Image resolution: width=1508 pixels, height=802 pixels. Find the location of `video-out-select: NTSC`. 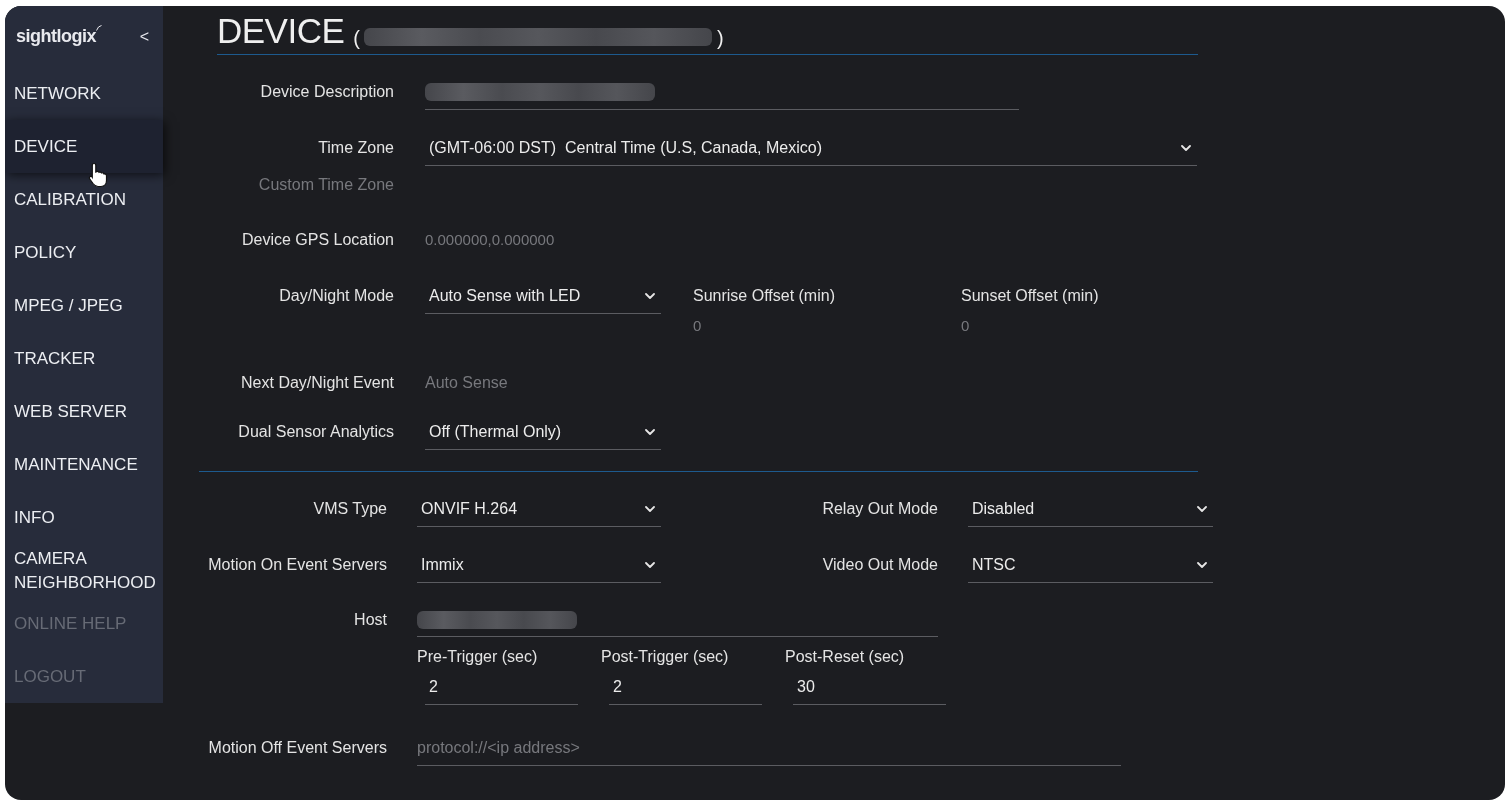

video-out-select: NTSC is located at coordinates (1090, 565).